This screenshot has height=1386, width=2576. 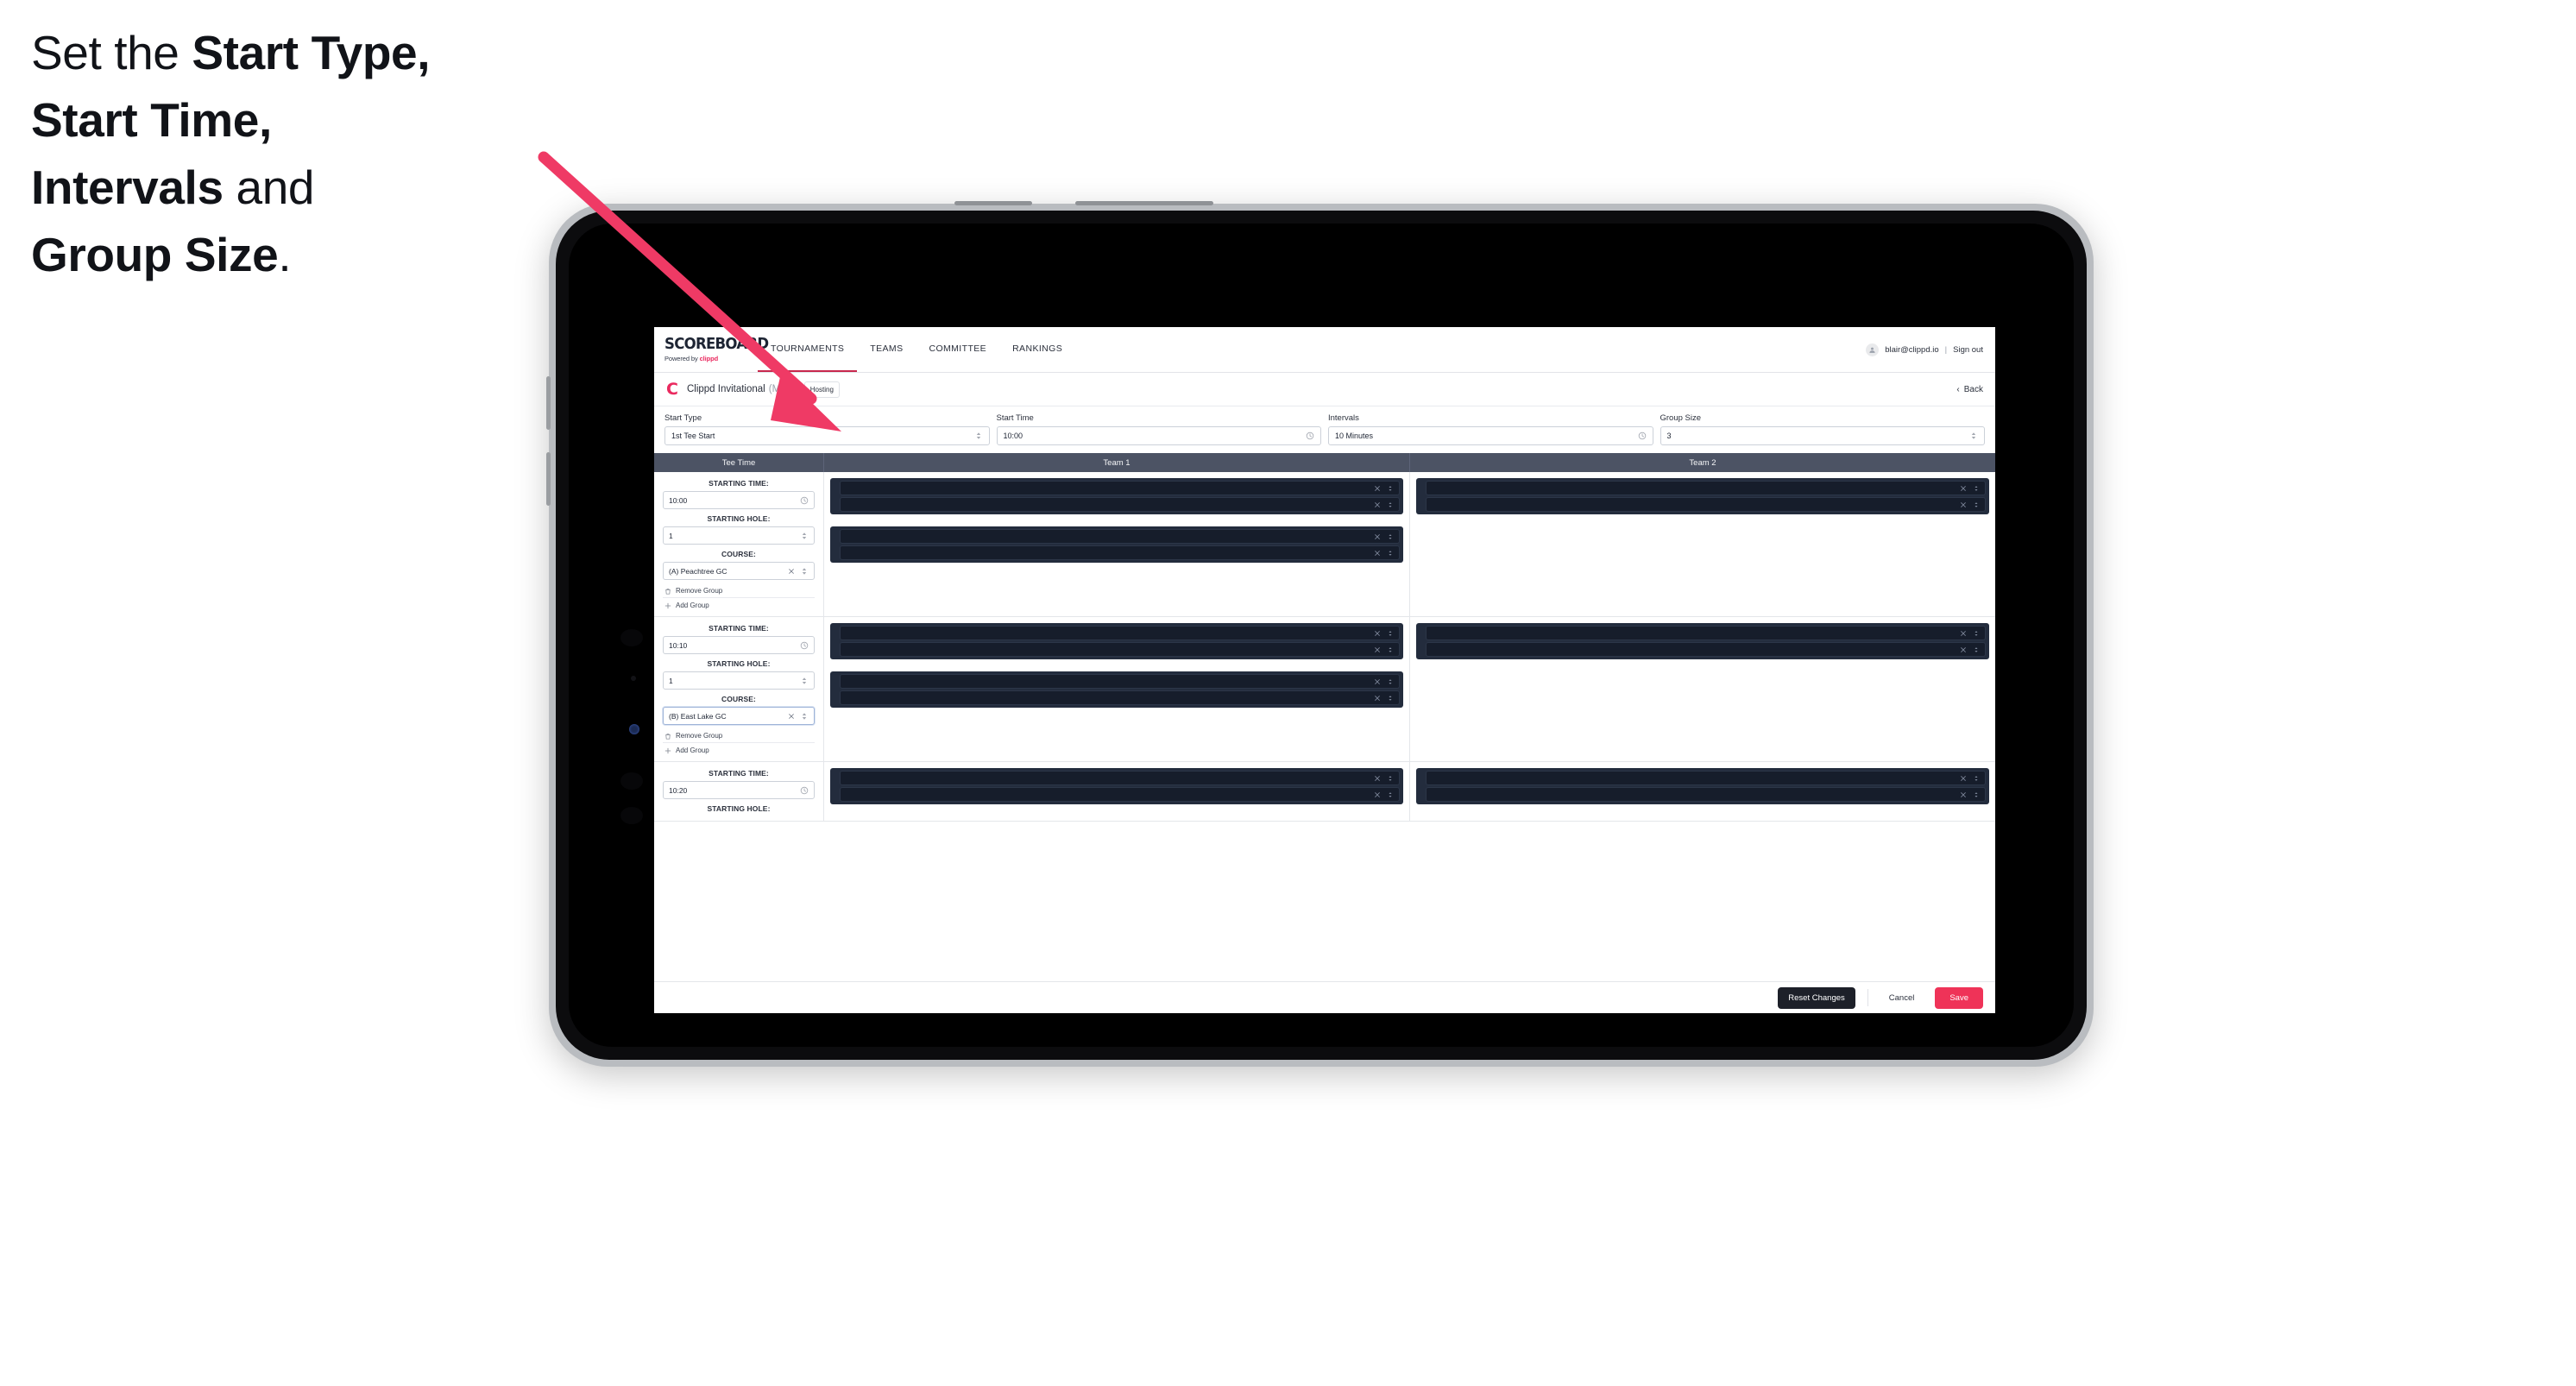 What do you see at coordinates (712, 350) in the screenshot?
I see `app-logo: SCOREBOARD Powered by clippd` at bounding box center [712, 350].